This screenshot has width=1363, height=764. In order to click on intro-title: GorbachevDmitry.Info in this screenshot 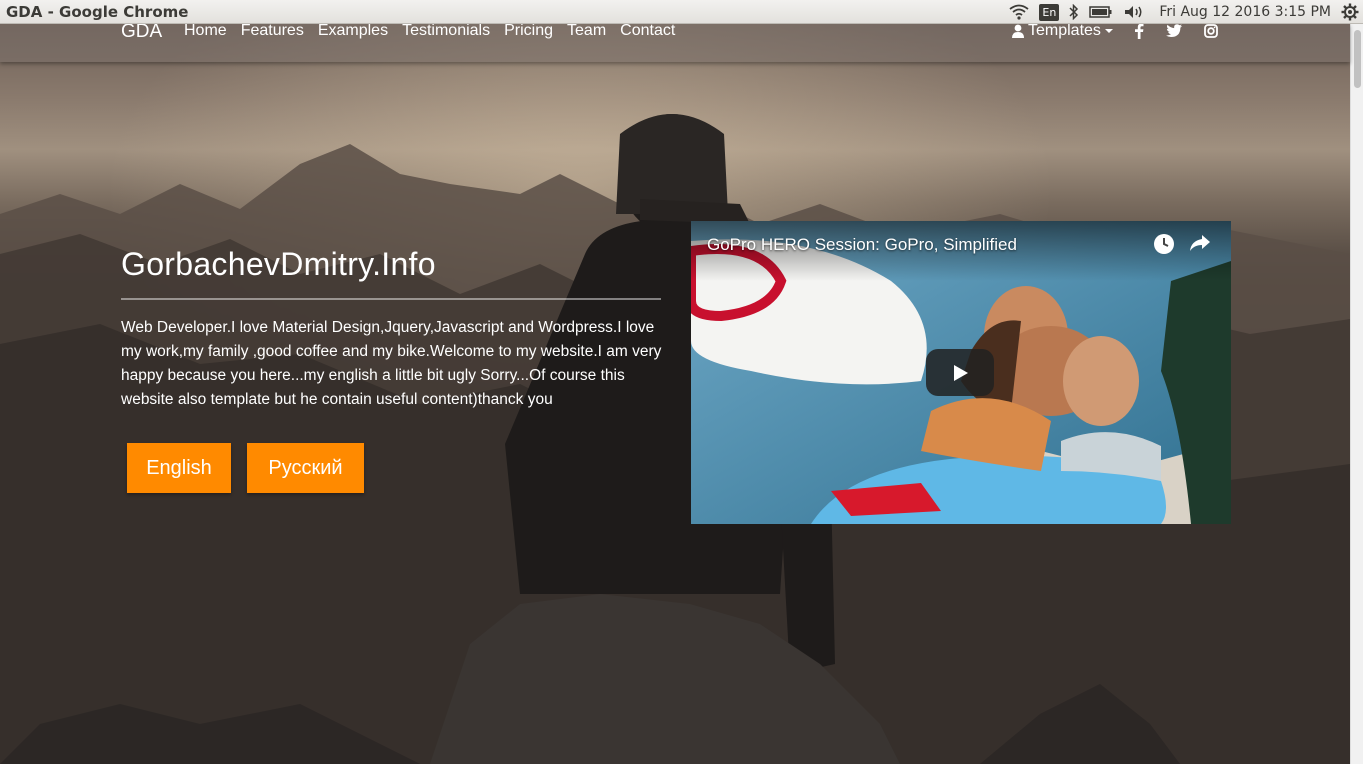, I will do `click(278, 264)`.